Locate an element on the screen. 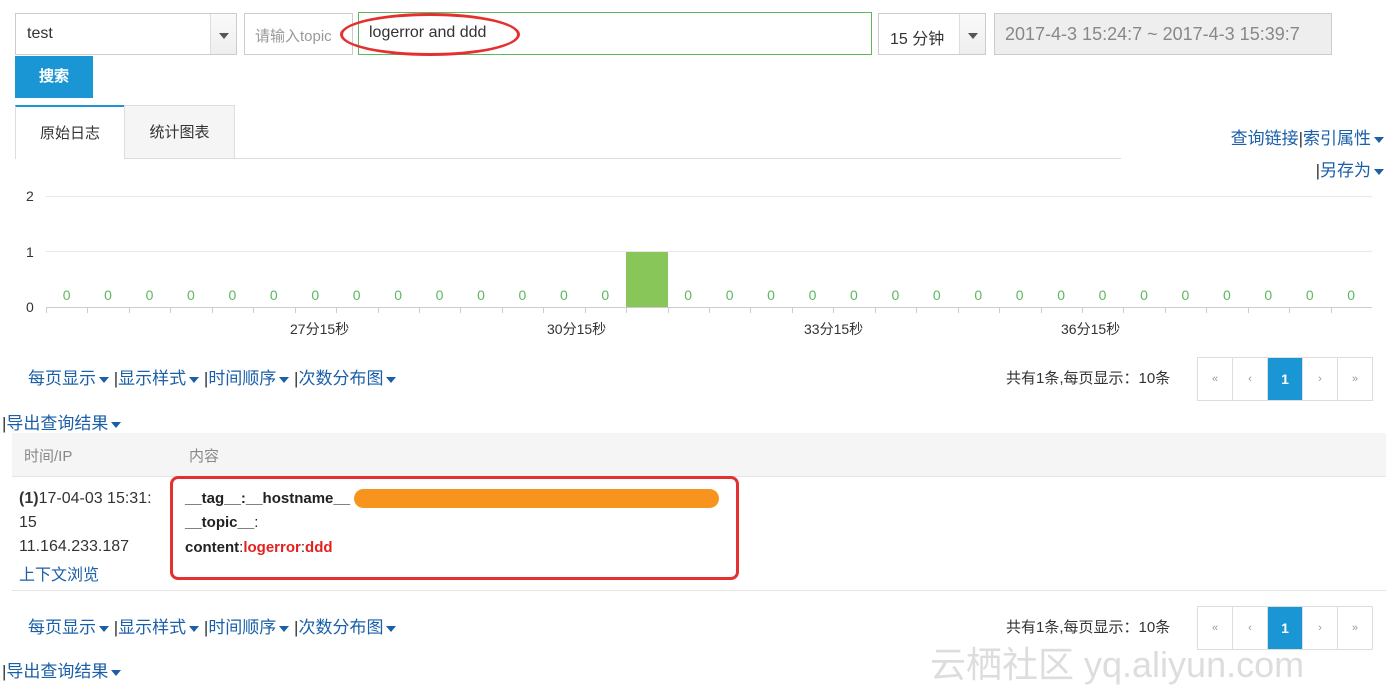 The height and width of the screenshot is (688, 1400). result-summary-bottom: 共有1条,每页显示：10条 is located at coordinates (1088, 627).